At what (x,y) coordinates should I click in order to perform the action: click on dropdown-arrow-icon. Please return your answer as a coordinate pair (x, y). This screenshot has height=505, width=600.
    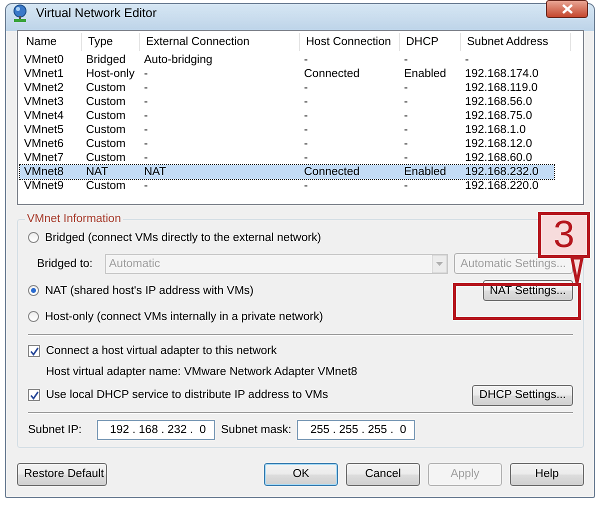
    Looking at the image, I should click on (439, 263).